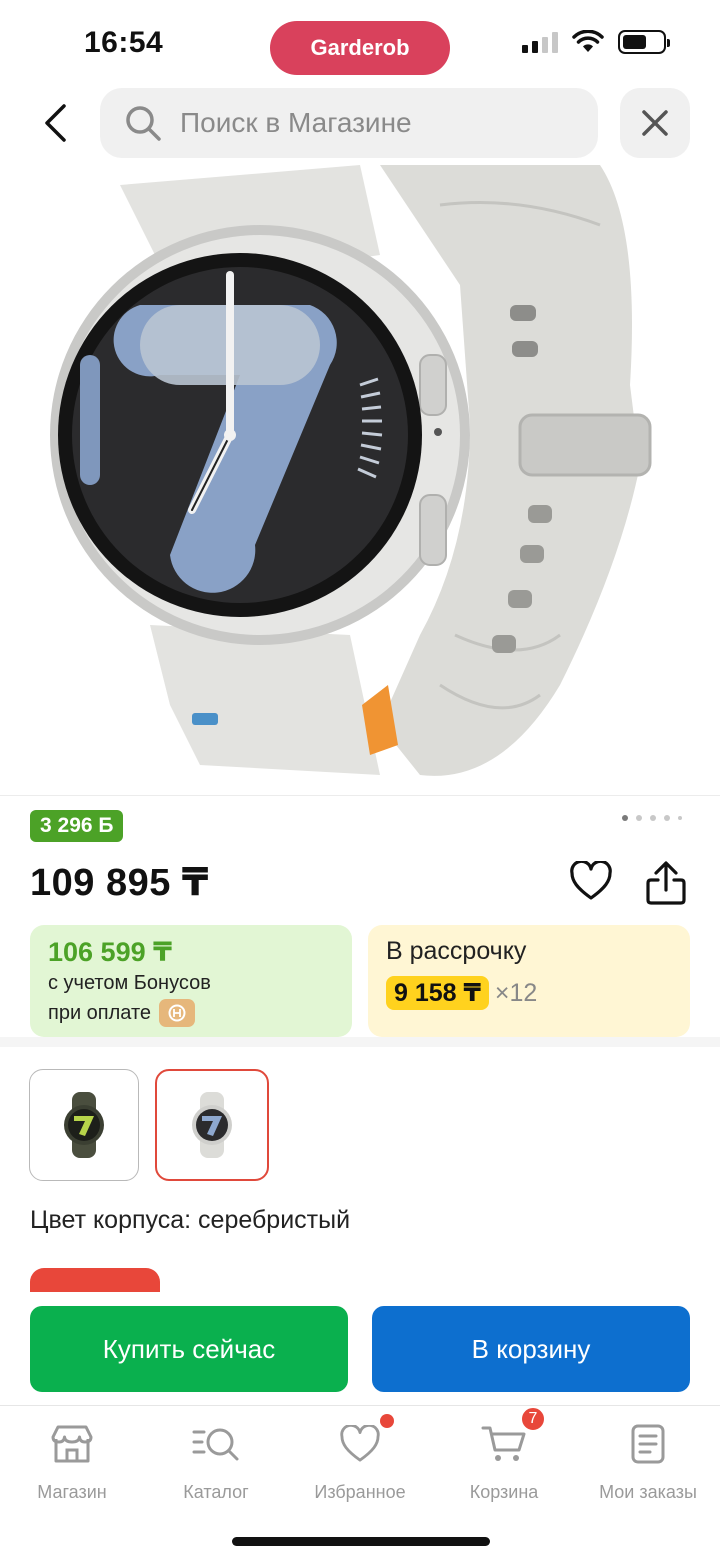  What do you see at coordinates (531, 1349) in the screenshot?
I see `add-to-cart-button: В корзину` at bounding box center [531, 1349].